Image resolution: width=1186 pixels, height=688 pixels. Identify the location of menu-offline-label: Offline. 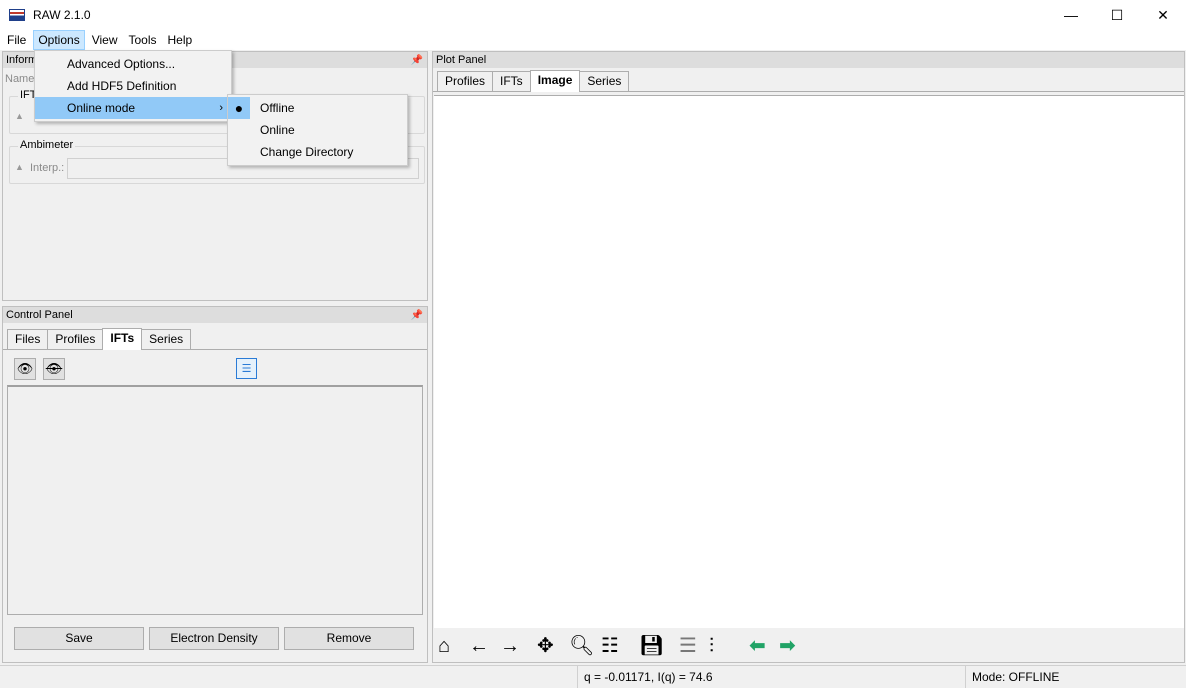
(277, 108).